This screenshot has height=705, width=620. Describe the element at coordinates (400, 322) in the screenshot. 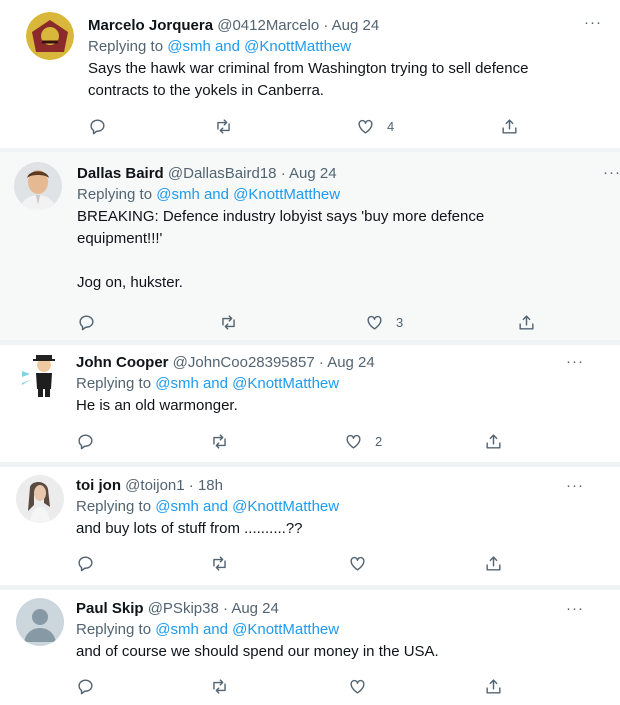

I see `like-count: 3` at that location.